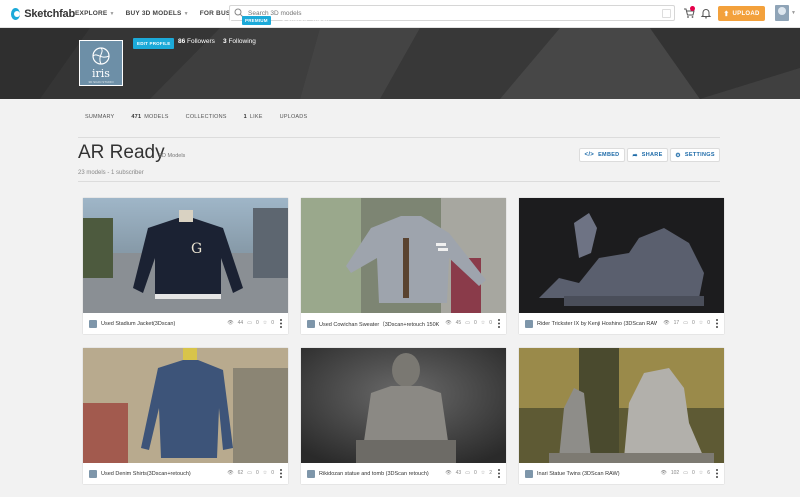 The width and height of the screenshot is (800, 497). I want to click on likes-count: 2, so click(490, 473).